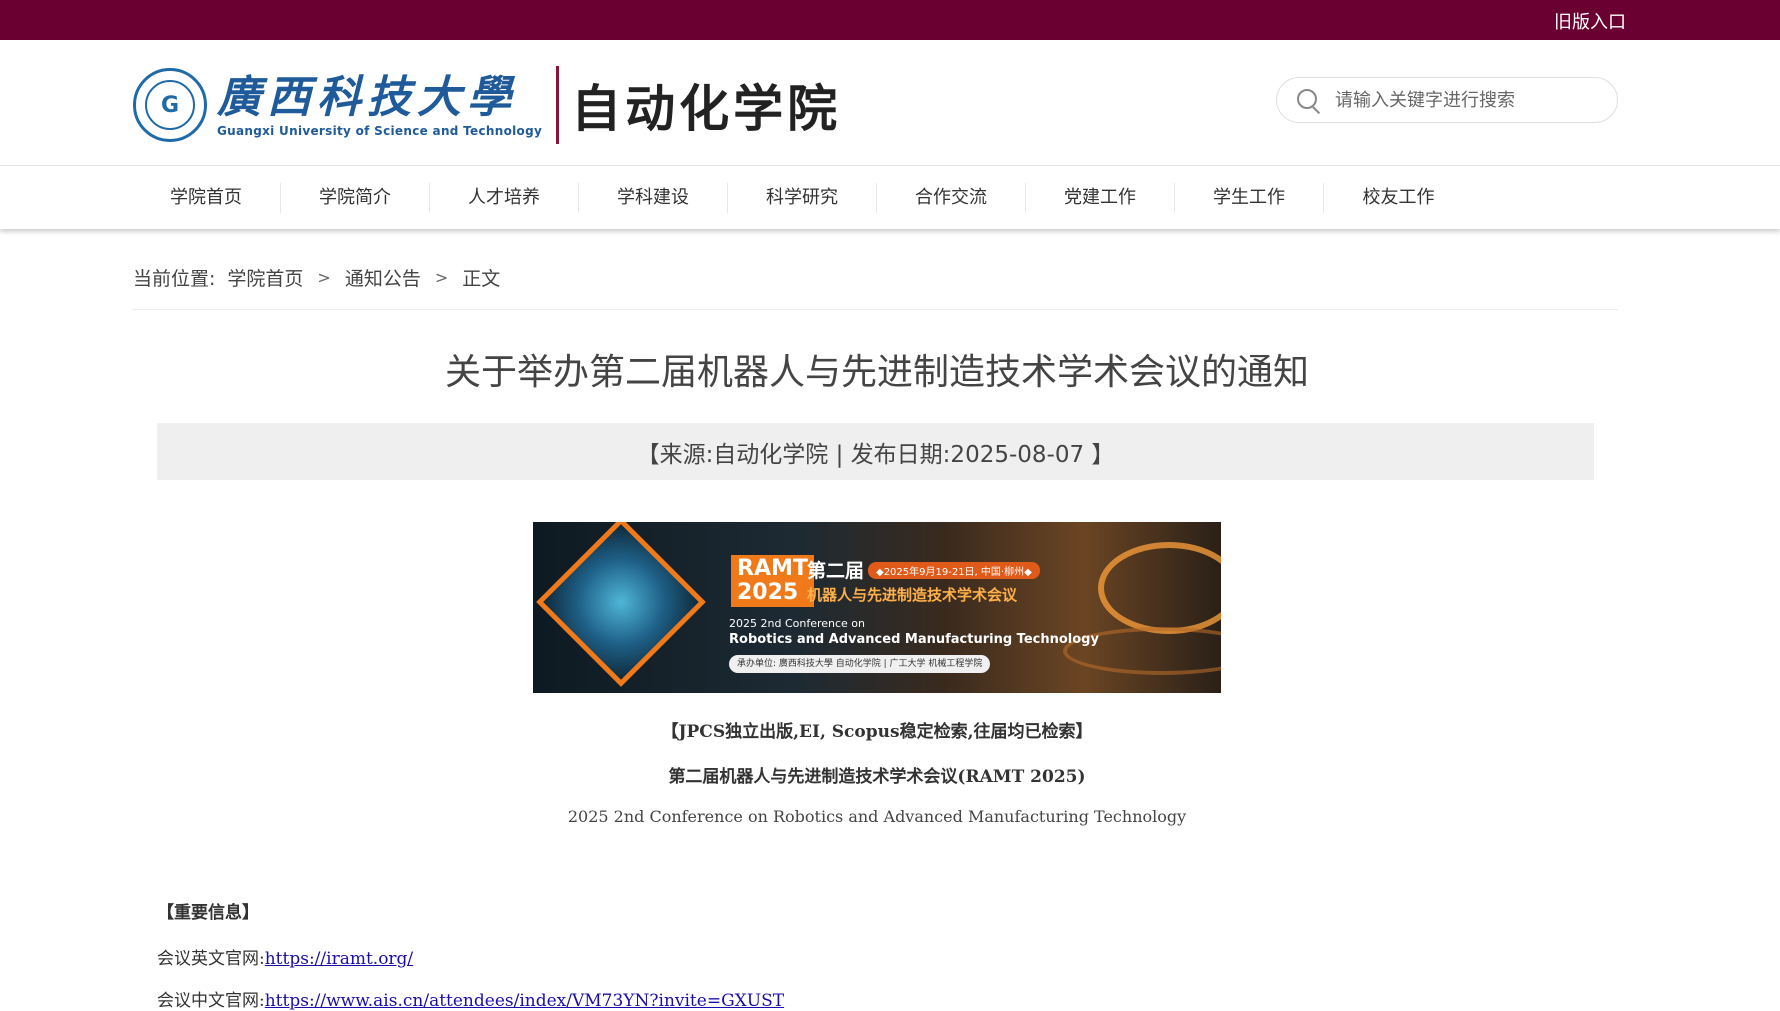 This screenshot has width=1780, height=1011. I want to click on nav-item-research: 科学研究, so click(802, 197).